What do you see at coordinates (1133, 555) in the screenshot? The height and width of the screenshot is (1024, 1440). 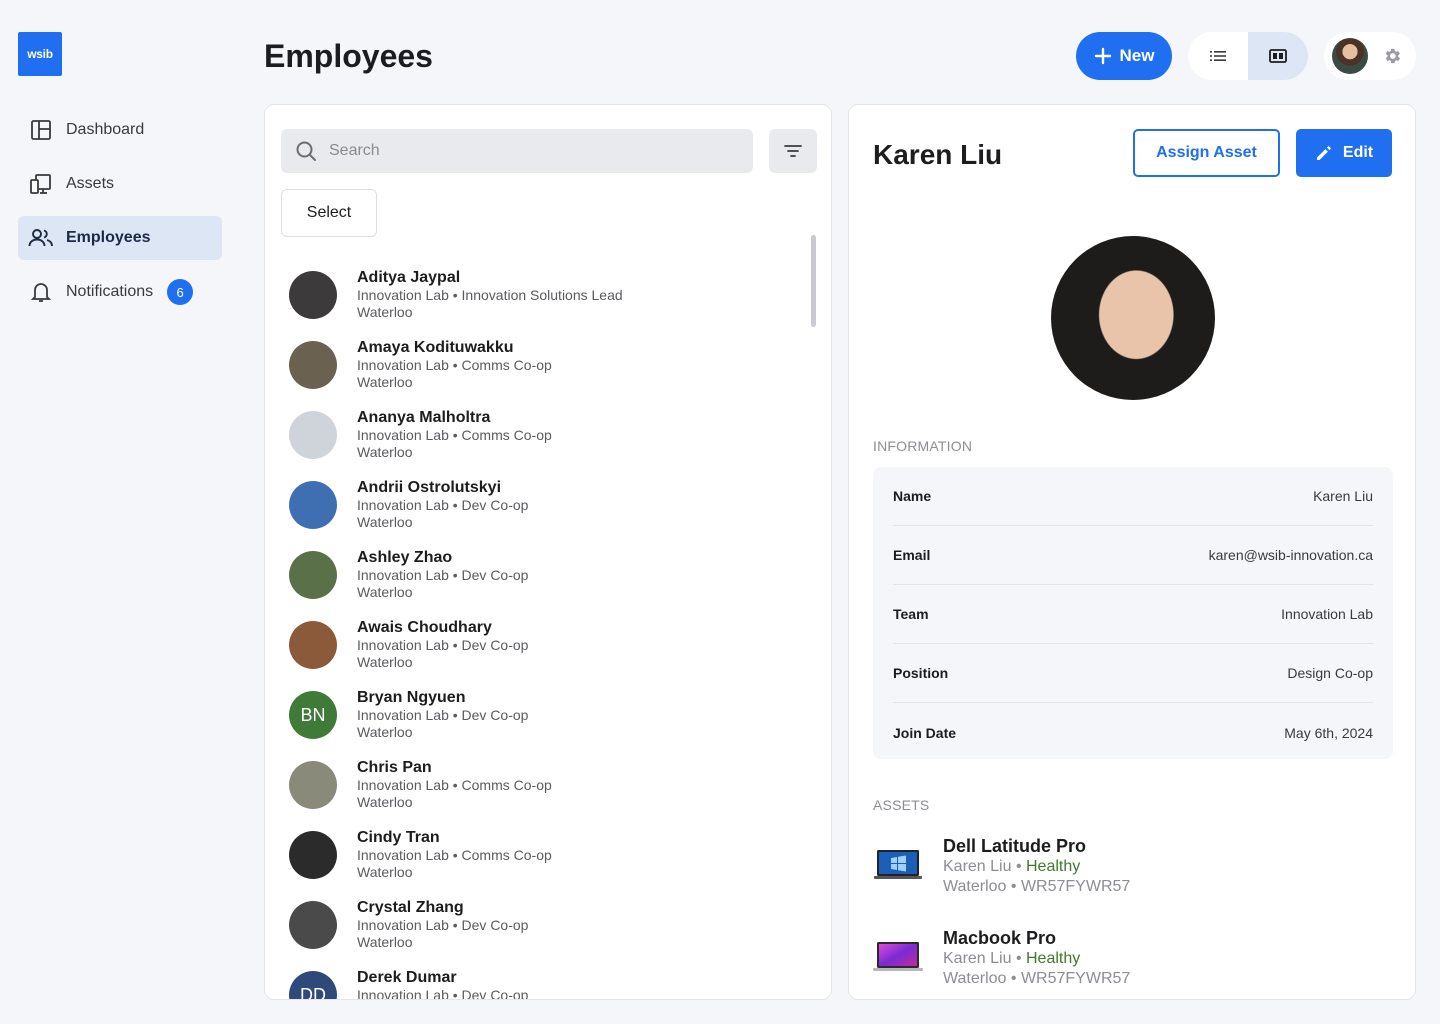 I see `info-row: Email karen@wsib-innovation.ca` at bounding box center [1133, 555].